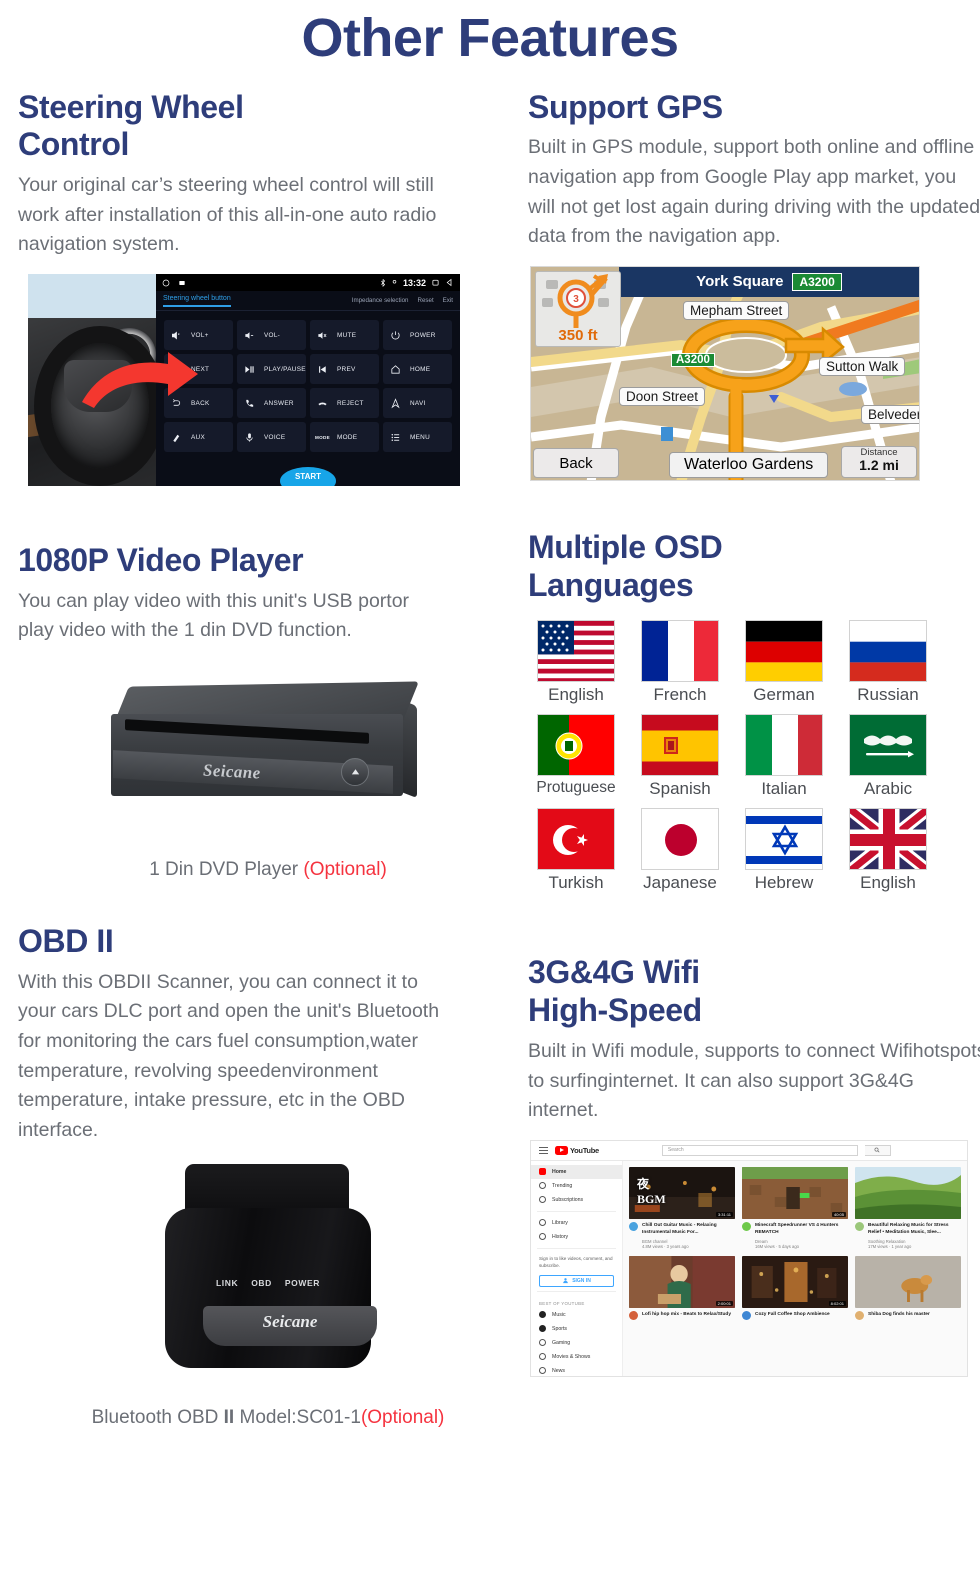 The width and height of the screenshot is (980, 1589). What do you see at coordinates (749, 464) in the screenshot?
I see `gps-destination-label: Waterloo Gardens` at bounding box center [749, 464].